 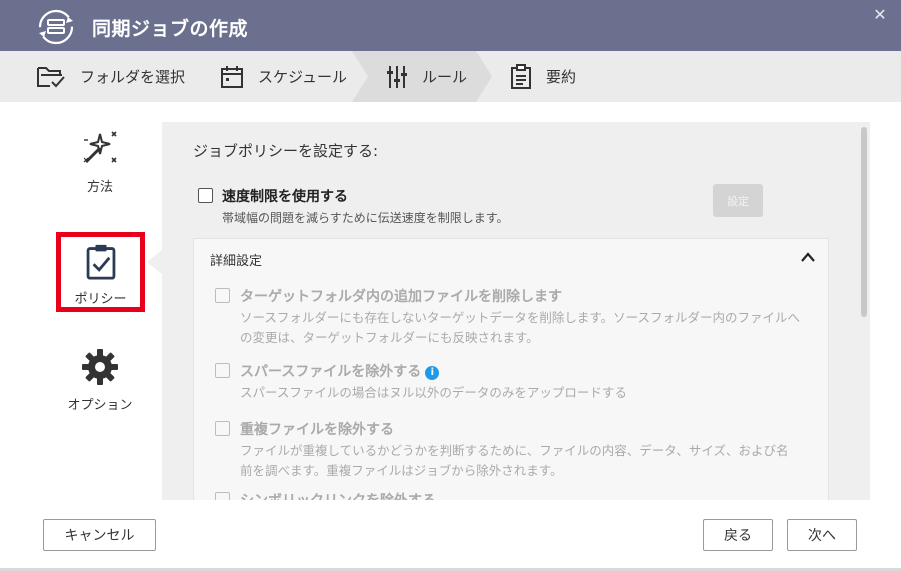 What do you see at coordinates (808, 257) in the screenshot?
I see `chevron-up-icon` at bounding box center [808, 257].